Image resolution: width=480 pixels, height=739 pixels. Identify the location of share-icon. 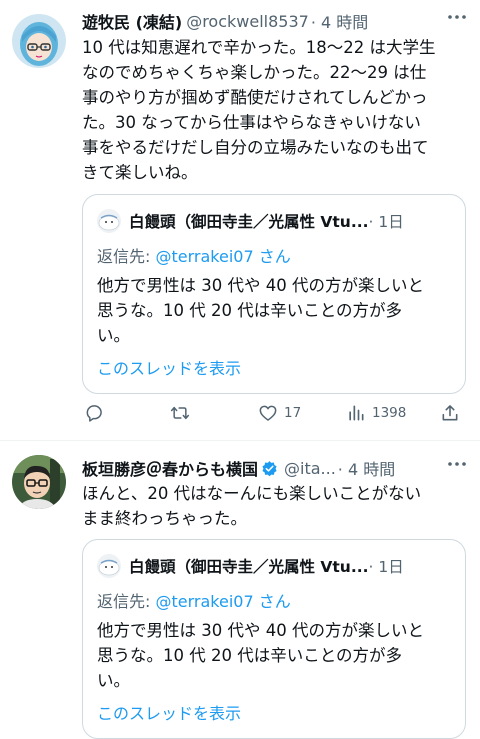
(450, 413).